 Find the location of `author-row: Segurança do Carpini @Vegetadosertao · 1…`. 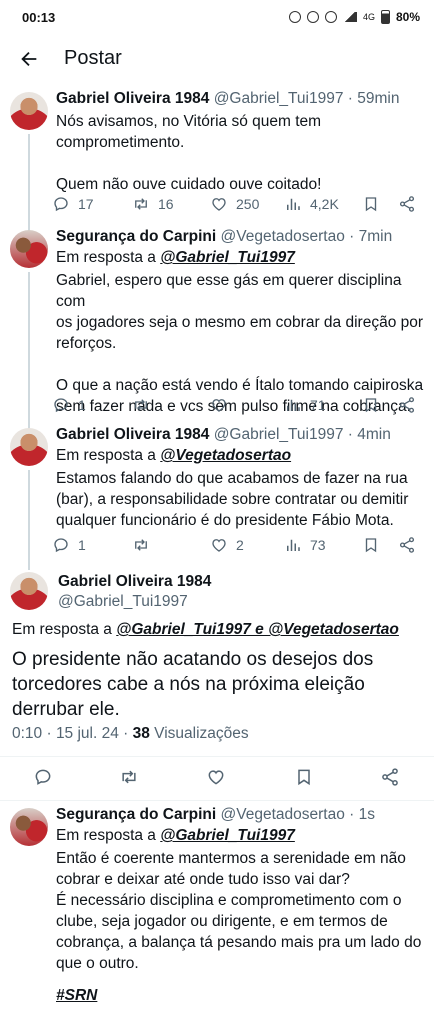

author-row: Segurança do Carpini @Vegetadosertao · 1… is located at coordinates (215, 815).